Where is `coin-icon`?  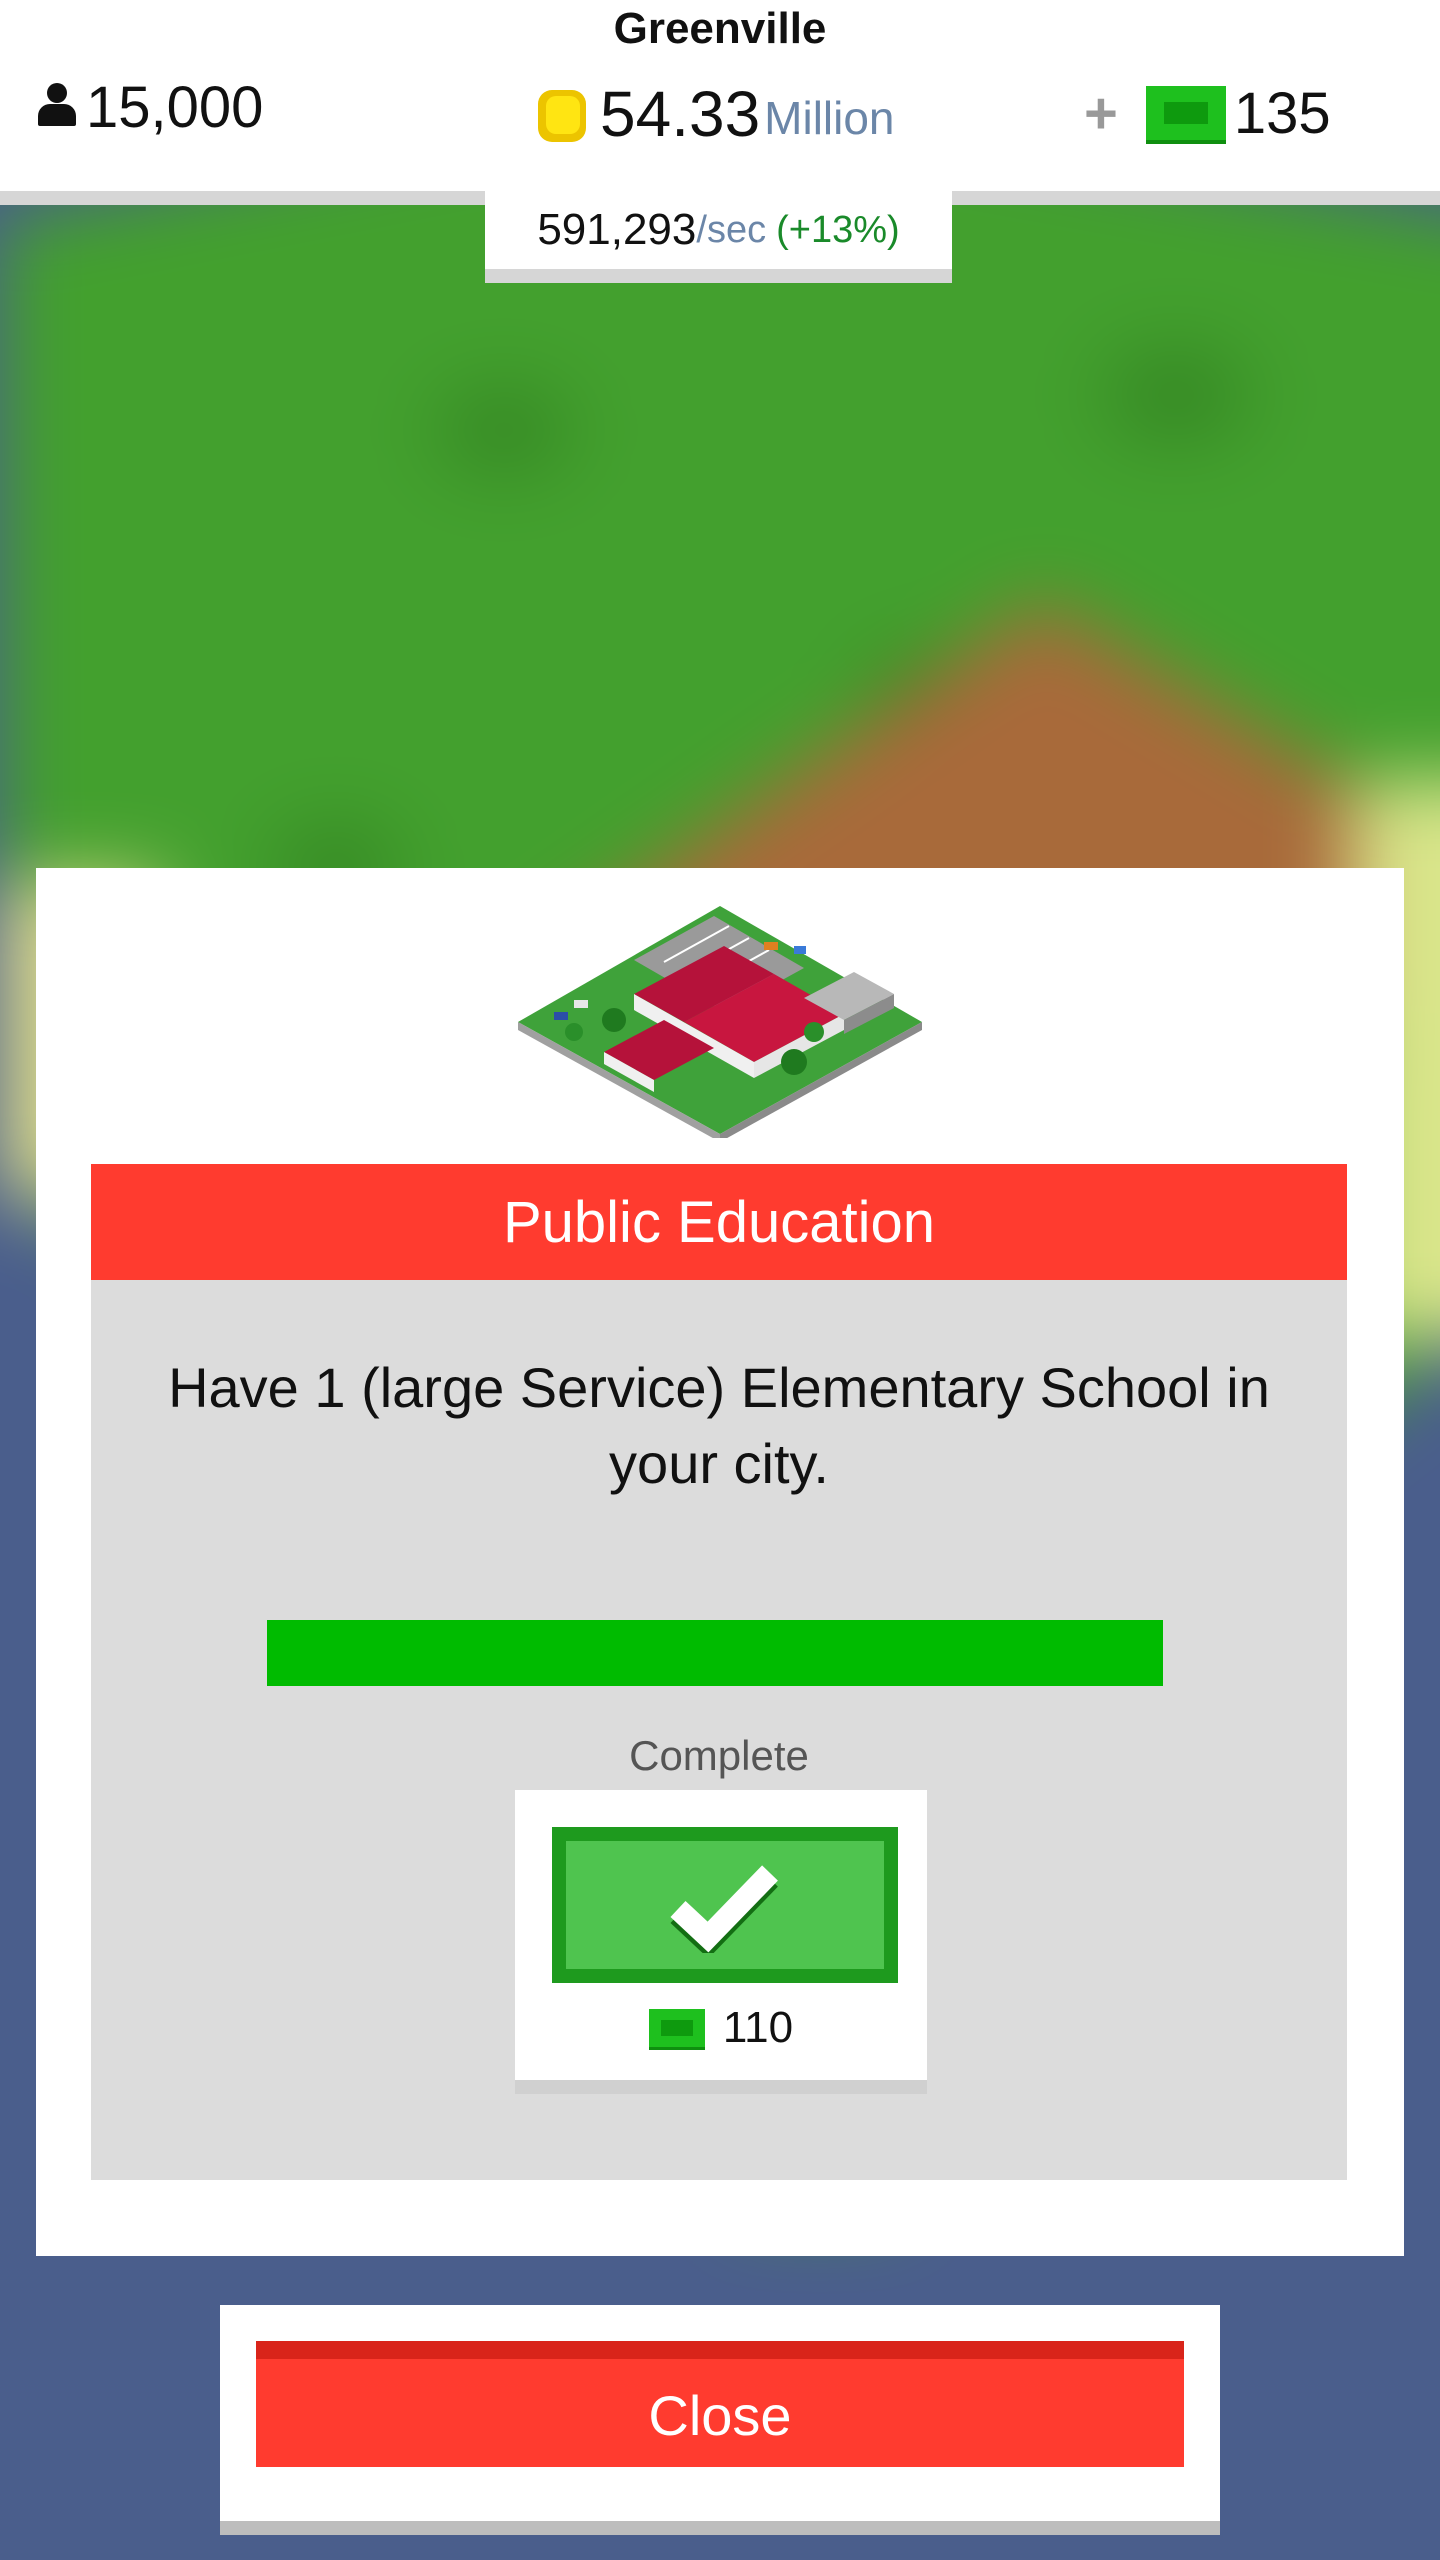 coin-icon is located at coordinates (563, 115).